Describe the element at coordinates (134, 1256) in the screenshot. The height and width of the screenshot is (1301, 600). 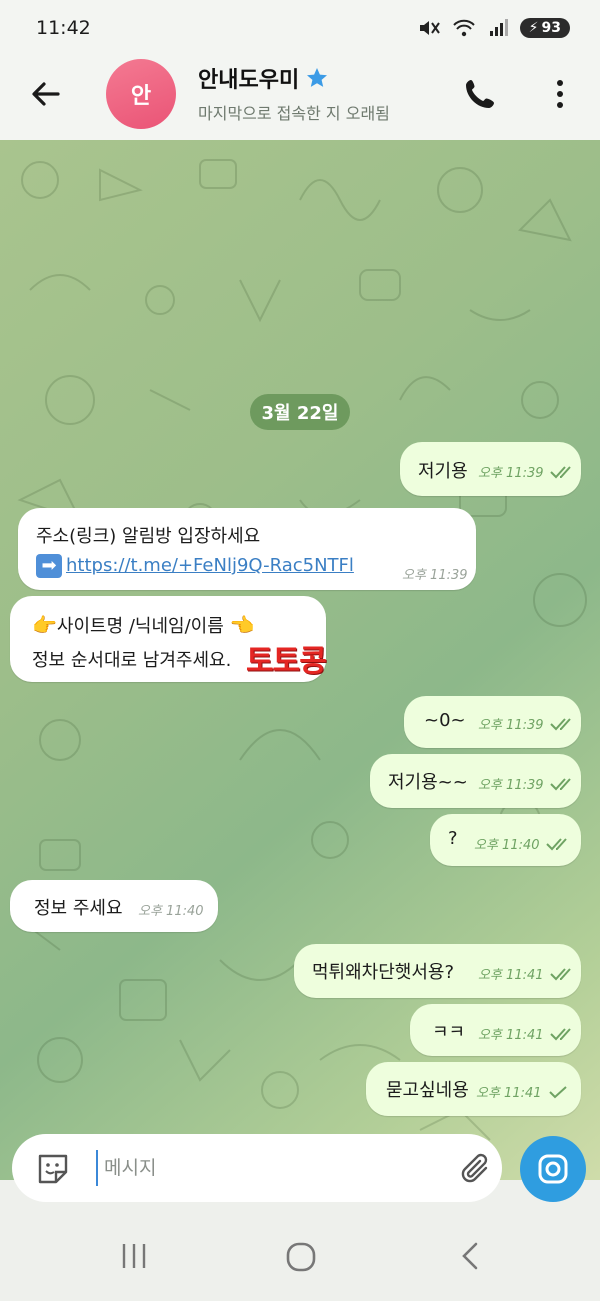
I see `recent-apps-icon` at that location.